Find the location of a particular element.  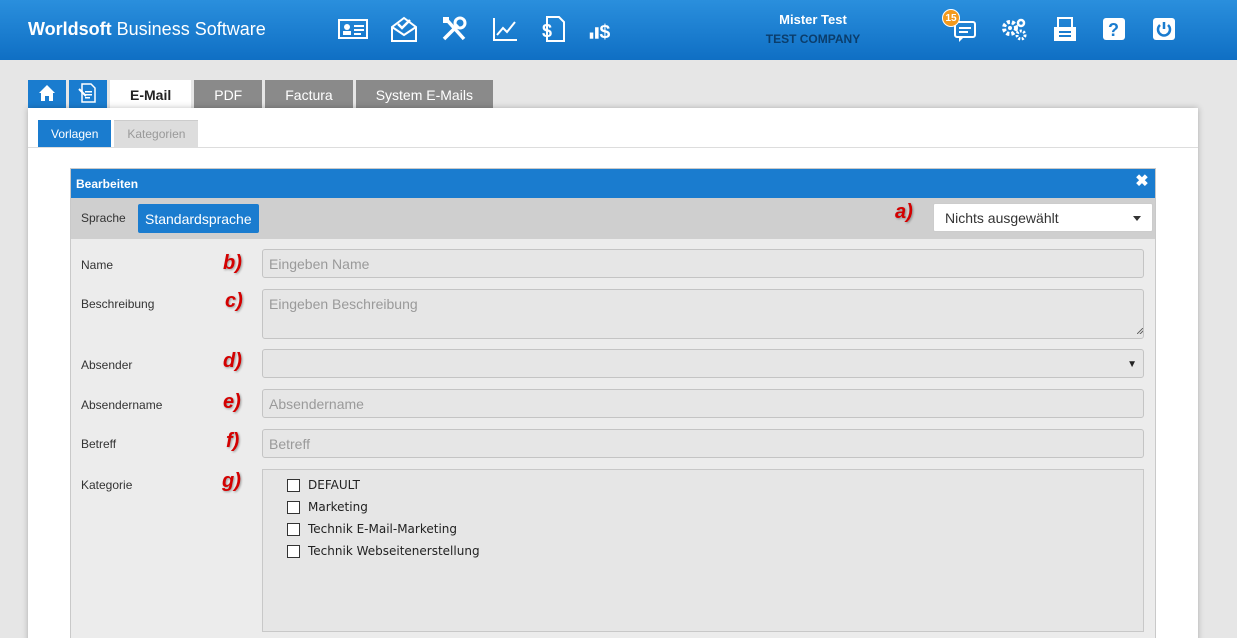

annotation-f: f) is located at coordinates (233, 441).